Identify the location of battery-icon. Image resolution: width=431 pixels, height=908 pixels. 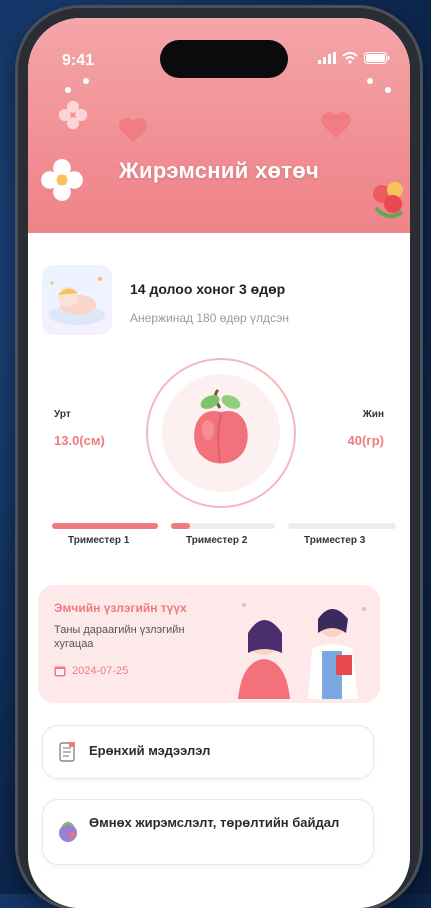
(377, 58).